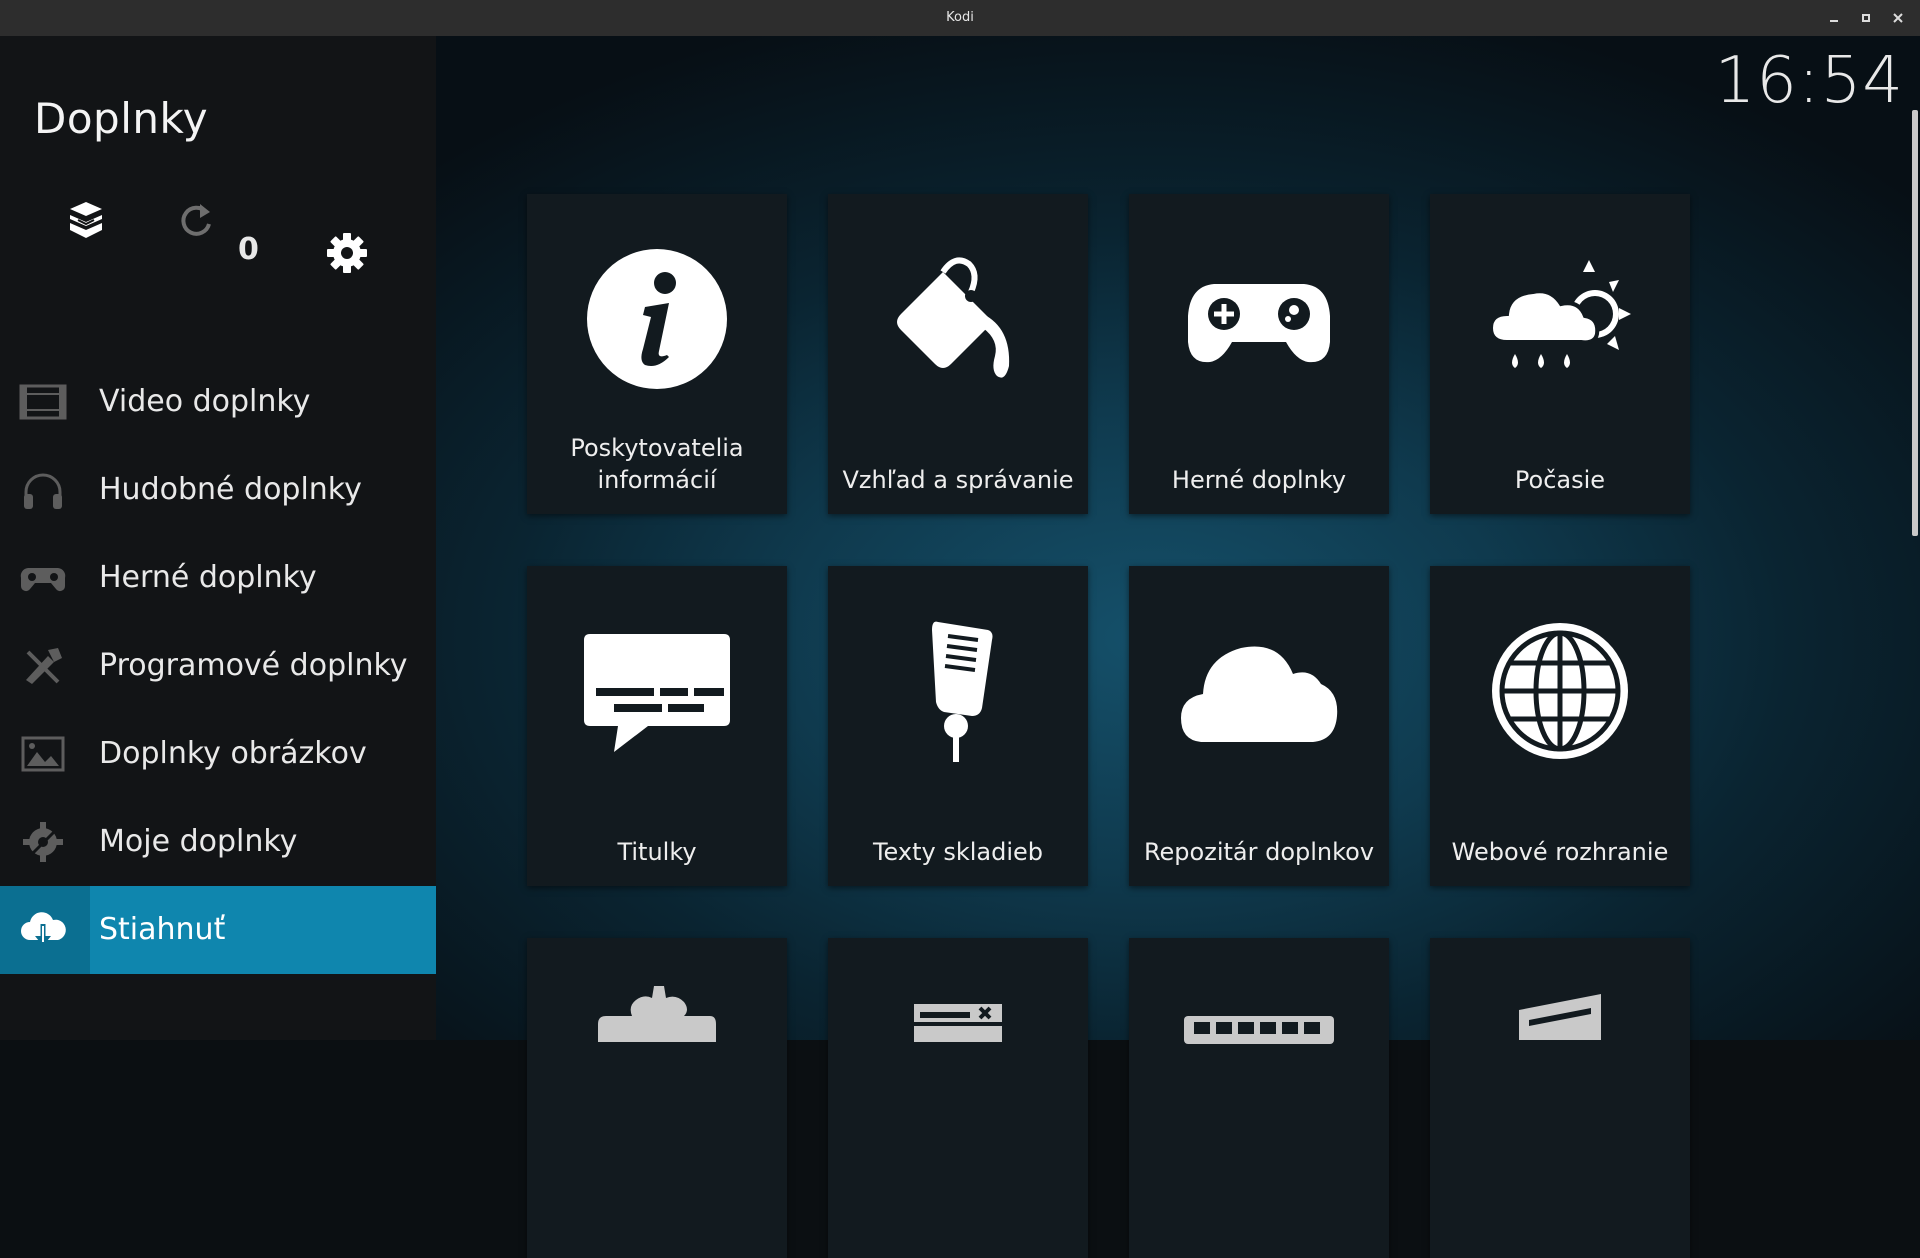  I want to click on gear-icon, so click(347, 253).